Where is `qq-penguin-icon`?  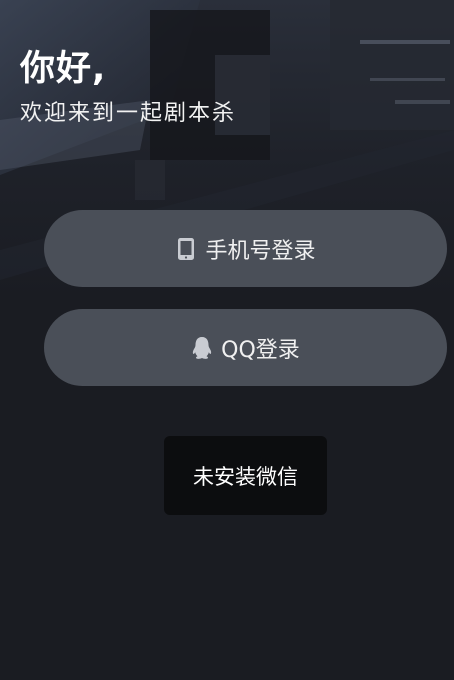
qq-penguin-icon is located at coordinates (202, 348).